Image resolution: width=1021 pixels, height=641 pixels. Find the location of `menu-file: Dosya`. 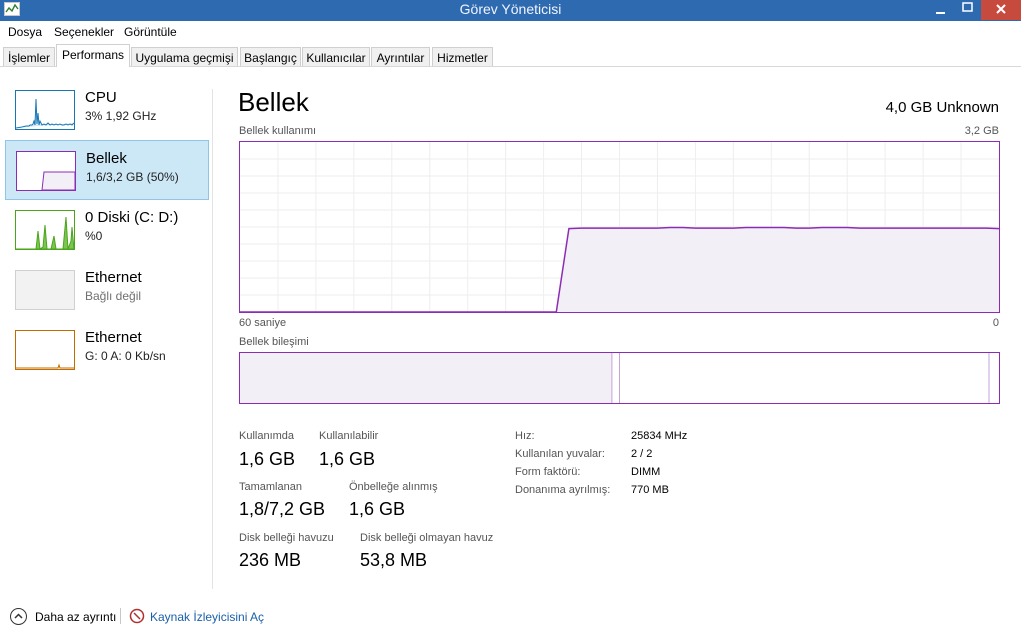

menu-file: Dosya is located at coordinates (25, 32).